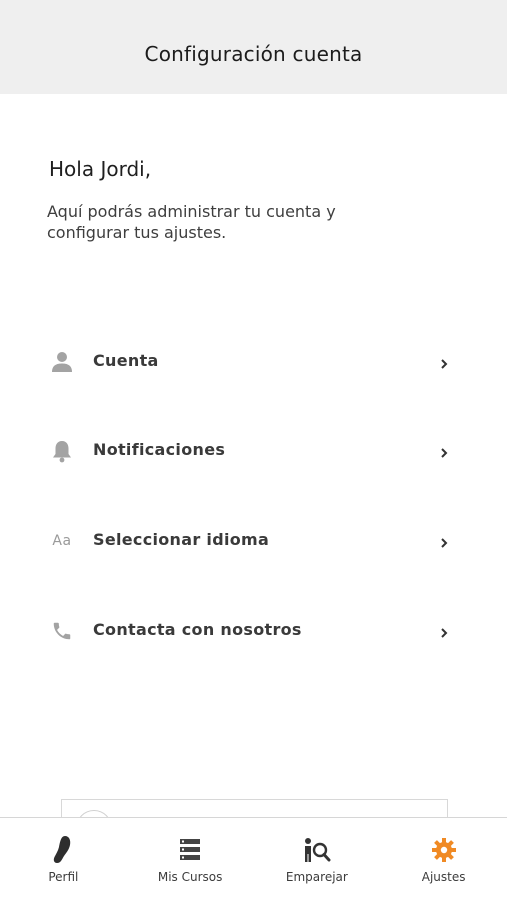 This screenshot has width=507, height=901. Describe the element at coordinates (443, 877) in the screenshot. I see `tab-label: Ajustes` at that location.